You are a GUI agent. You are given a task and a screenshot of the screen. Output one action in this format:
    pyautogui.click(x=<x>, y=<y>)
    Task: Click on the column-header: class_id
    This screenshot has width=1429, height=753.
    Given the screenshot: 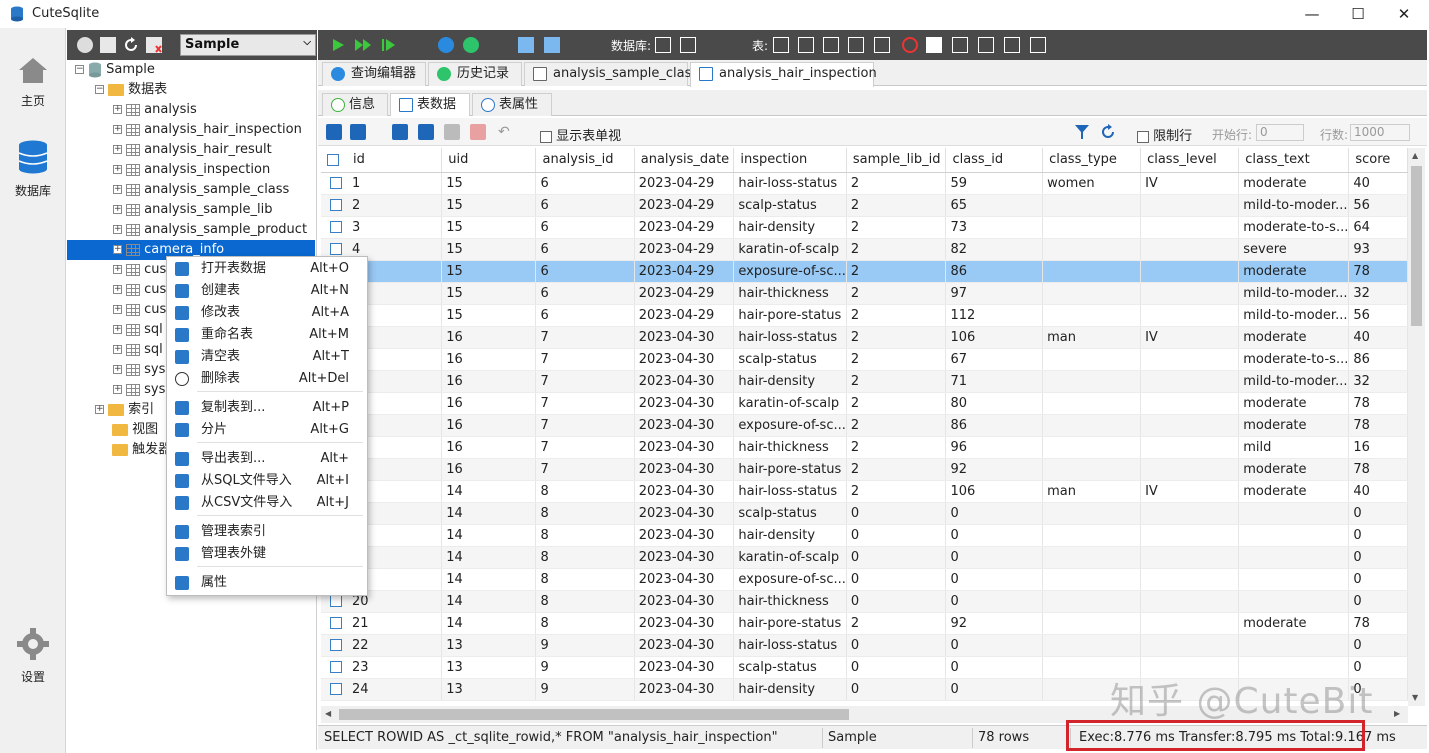 What is the action you would take?
    pyautogui.click(x=994, y=160)
    